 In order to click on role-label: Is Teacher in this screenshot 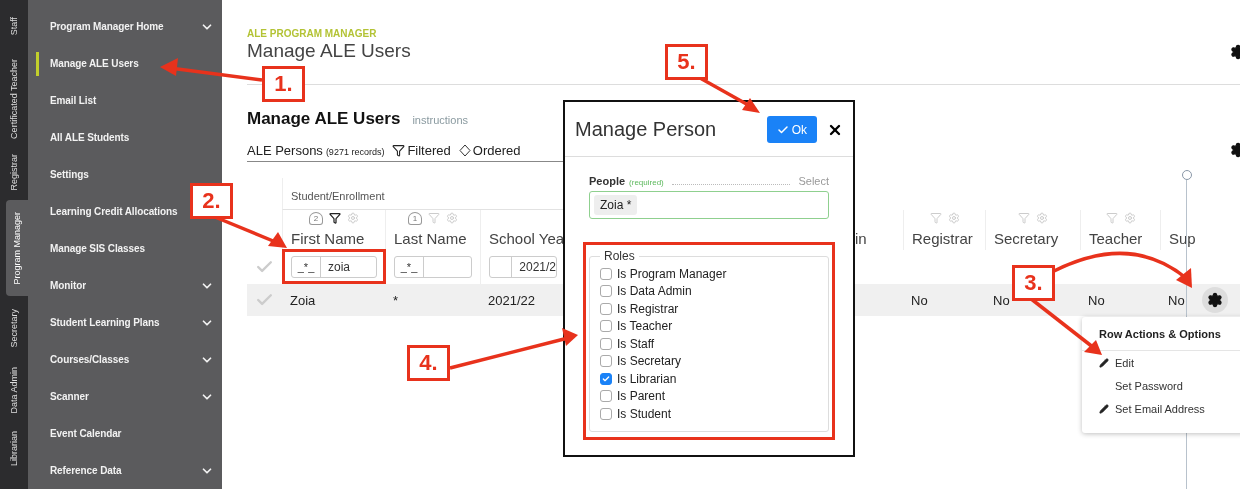, I will do `click(645, 326)`.